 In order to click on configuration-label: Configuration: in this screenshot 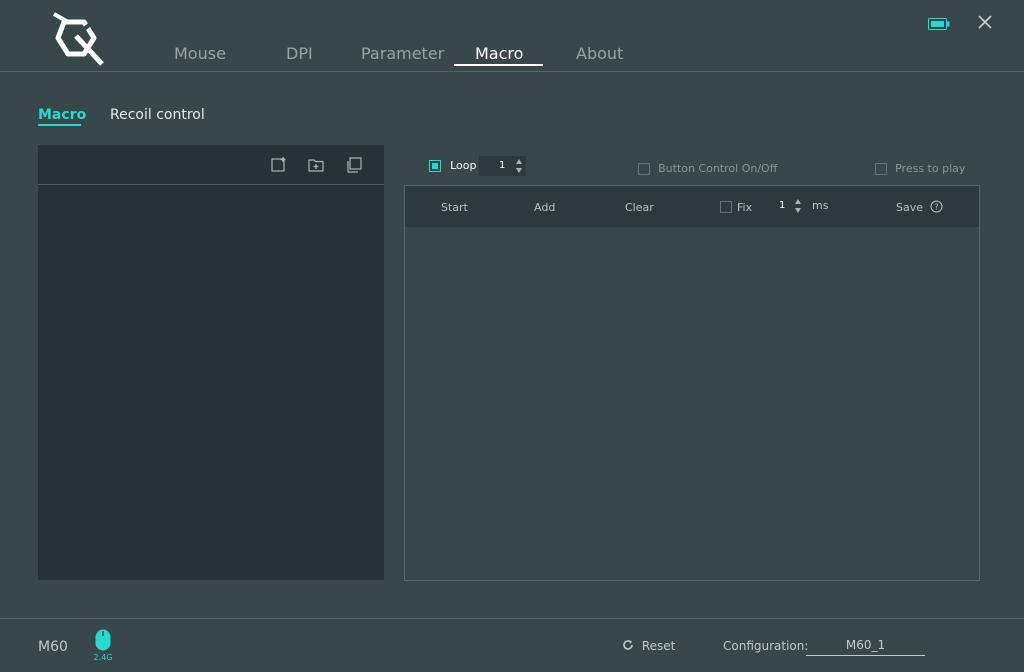, I will do `click(766, 646)`.